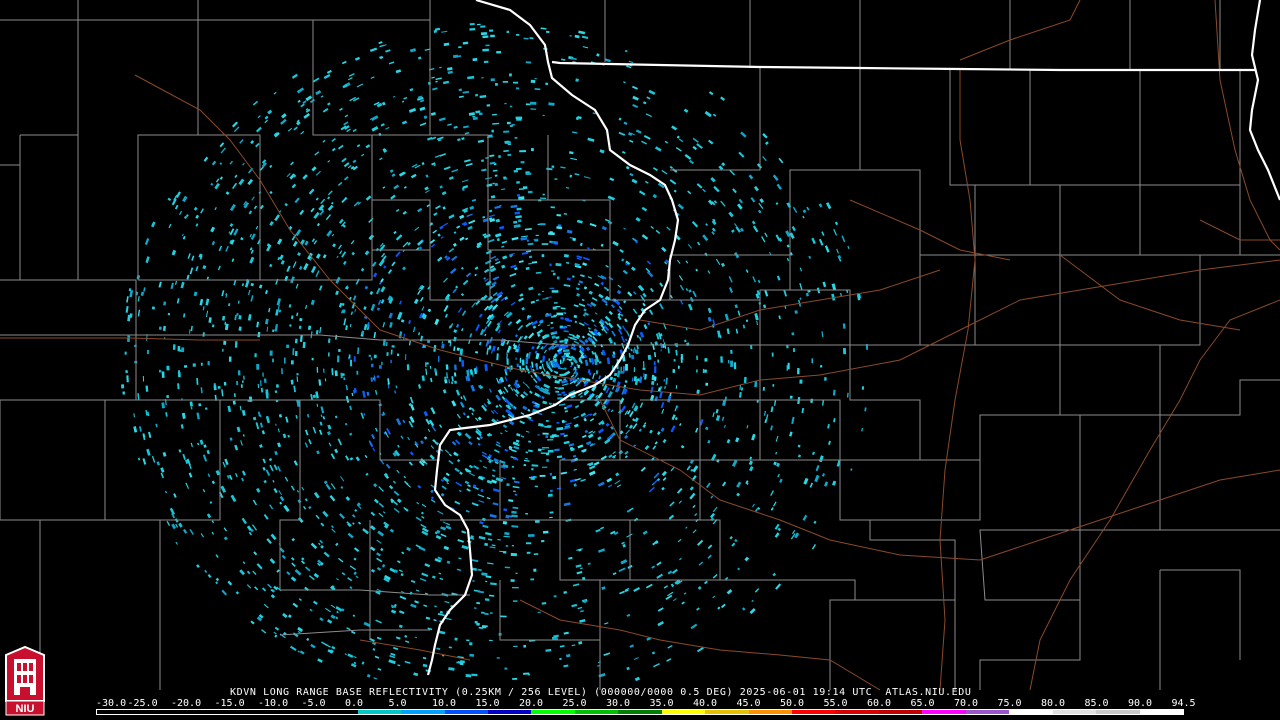  I want to click on legend-label: 20.0, so click(531, 703).